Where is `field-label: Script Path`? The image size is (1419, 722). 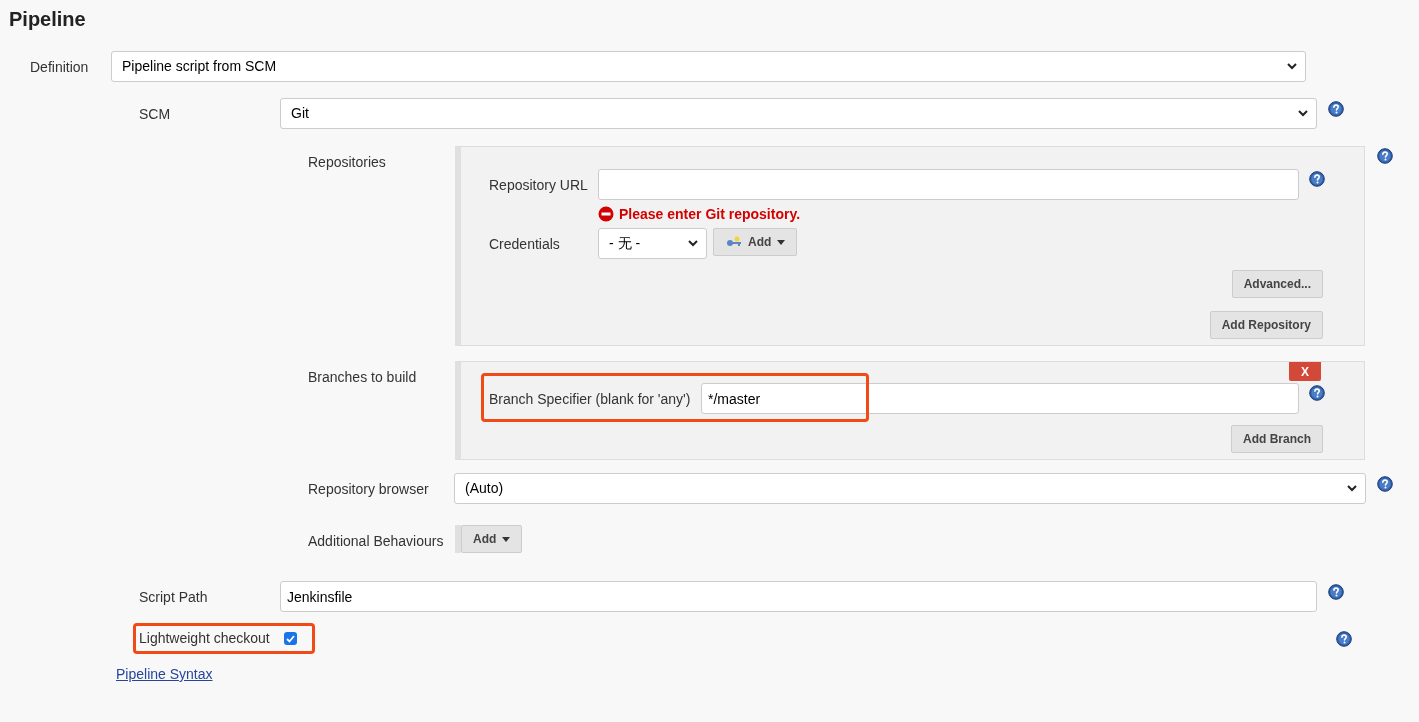
field-label: Script Path is located at coordinates (174, 597).